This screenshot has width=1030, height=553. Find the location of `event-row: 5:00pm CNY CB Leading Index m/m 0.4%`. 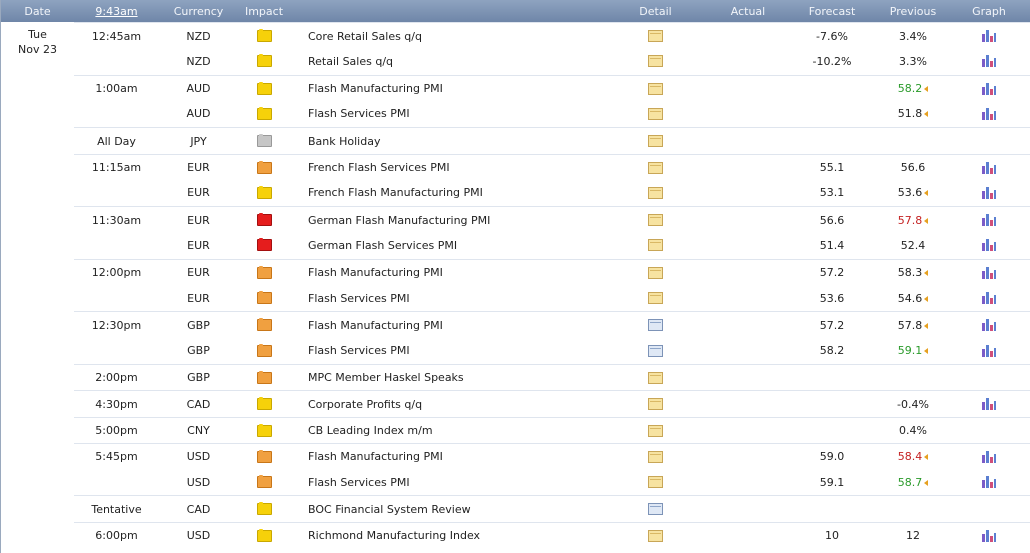

event-row: 5:00pm CNY CB Leading Index m/m 0.4% is located at coordinates (552, 430).